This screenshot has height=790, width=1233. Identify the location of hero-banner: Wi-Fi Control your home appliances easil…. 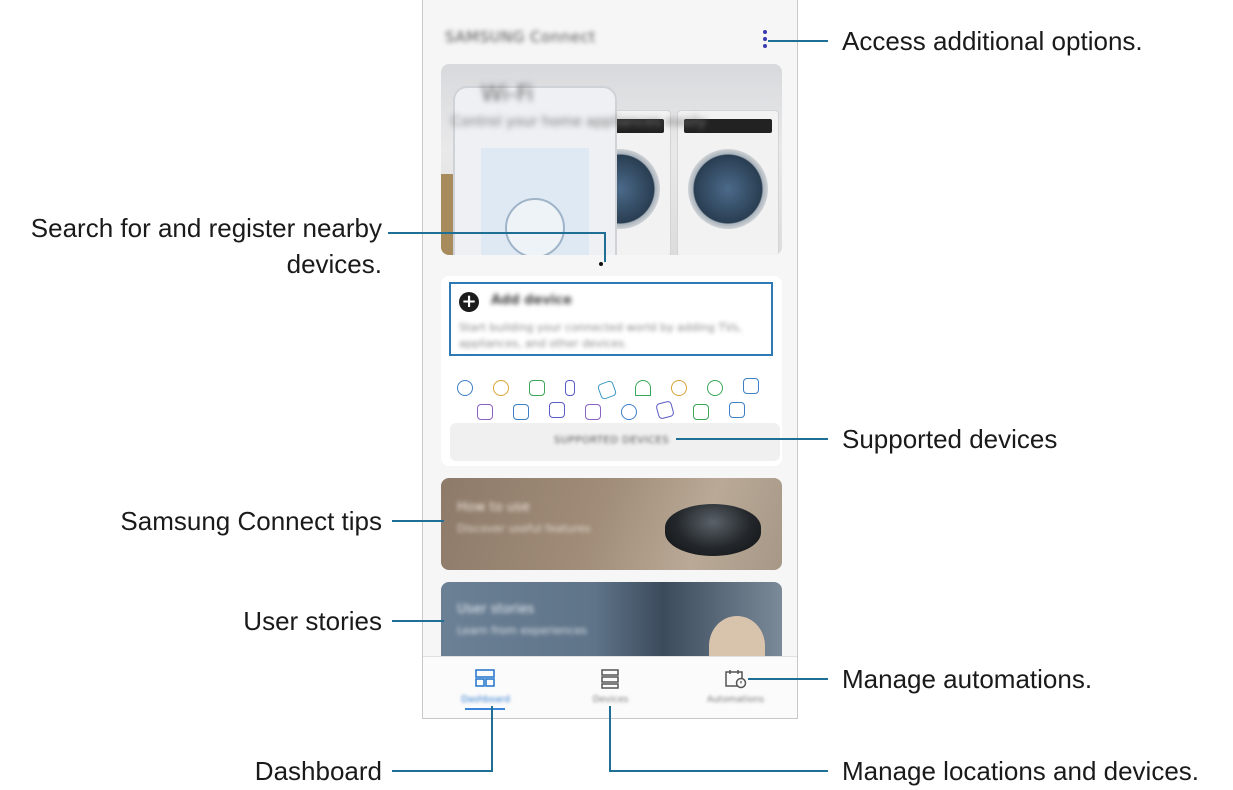
(611, 159).